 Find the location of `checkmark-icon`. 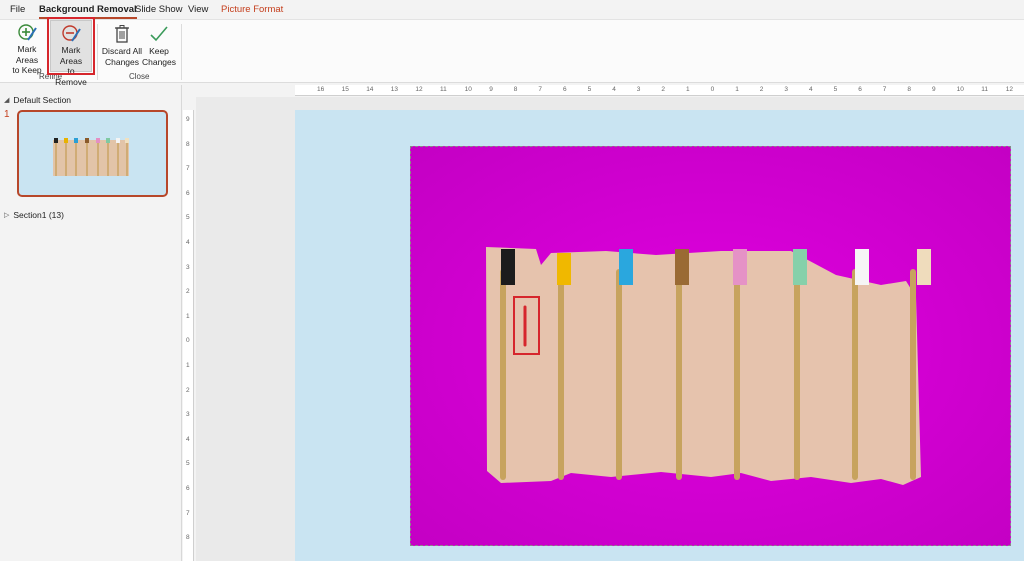

checkmark-icon is located at coordinates (159, 34).